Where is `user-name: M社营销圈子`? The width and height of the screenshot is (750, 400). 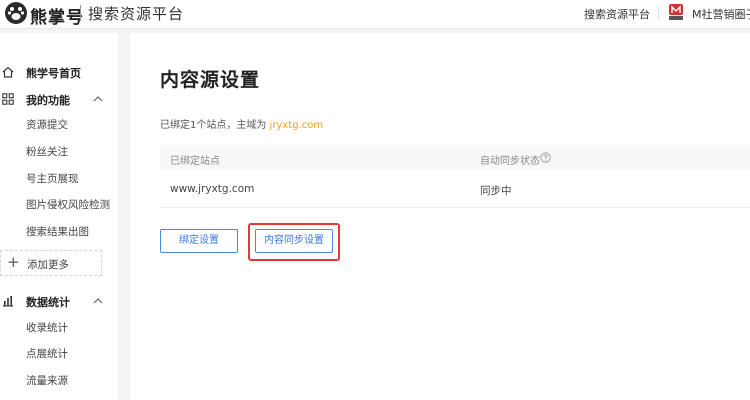 user-name: M社营销圈子 is located at coordinates (721, 14).